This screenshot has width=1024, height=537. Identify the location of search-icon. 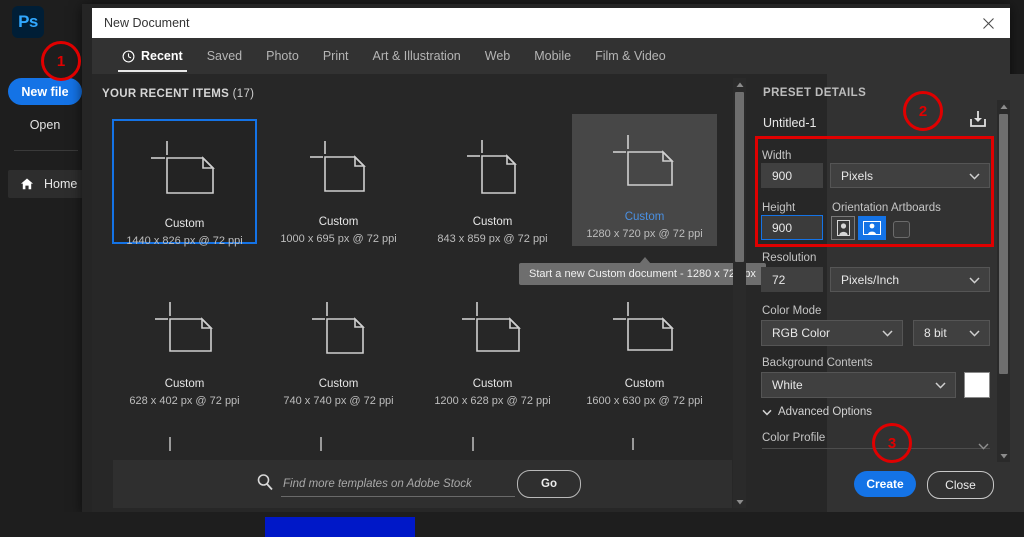
(265, 484).